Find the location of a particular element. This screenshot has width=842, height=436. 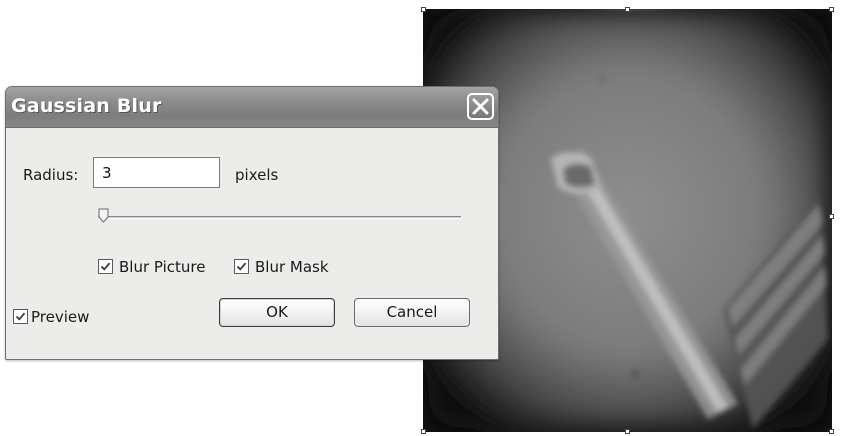

selection-handle-bottom-left is located at coordinates (423, 431).